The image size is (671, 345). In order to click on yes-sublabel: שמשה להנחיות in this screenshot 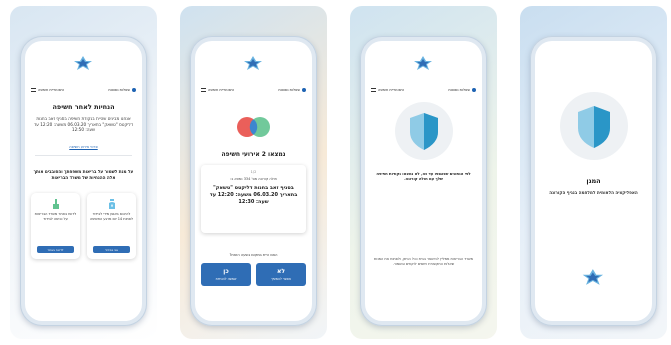, I will do `click(226, 278)`.